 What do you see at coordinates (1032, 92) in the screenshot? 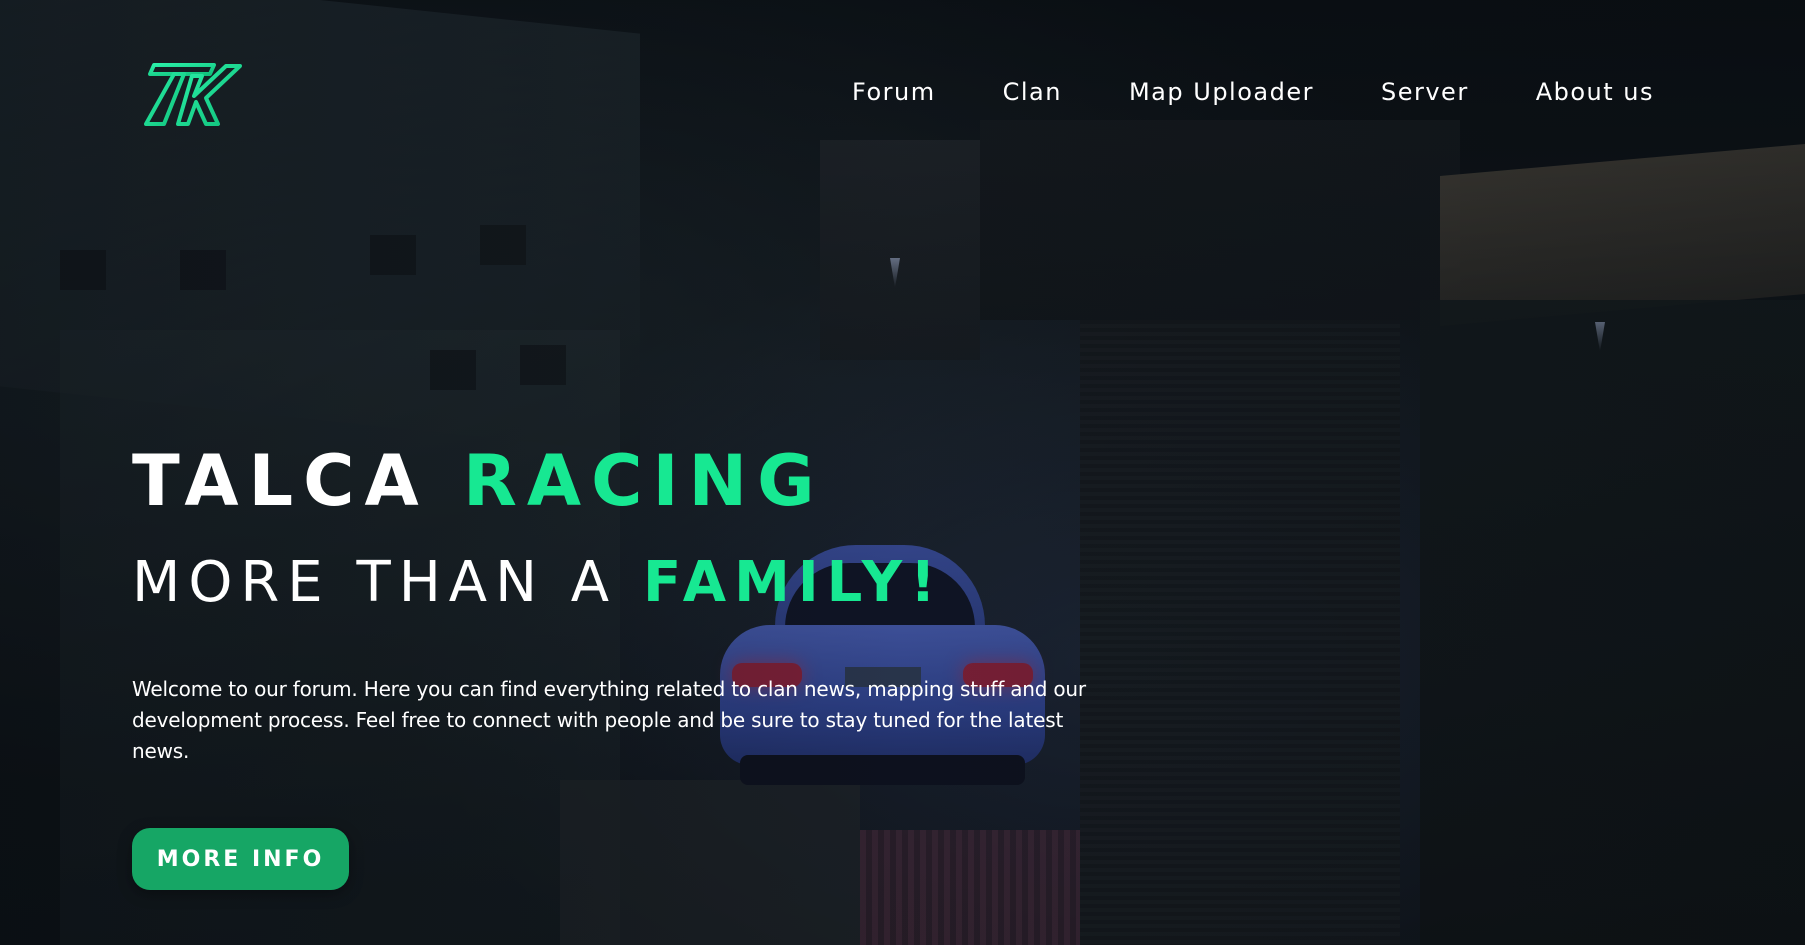
I see `nav-item-clan: Clan` at bounding box center [1032, 92].